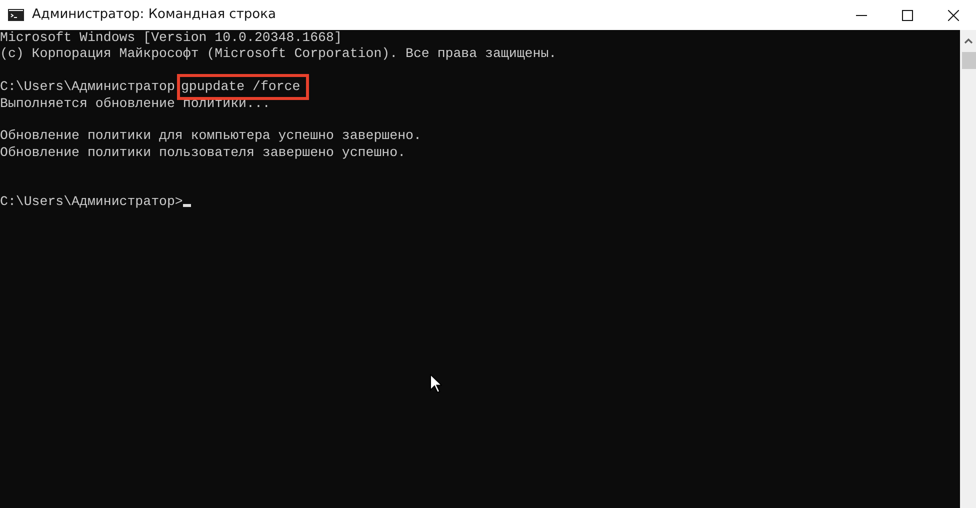 This screenshot has width=976, height=508. Describe the element at coordinates (907, 15) in the screenshot. I see `maximize-icon` at that location.